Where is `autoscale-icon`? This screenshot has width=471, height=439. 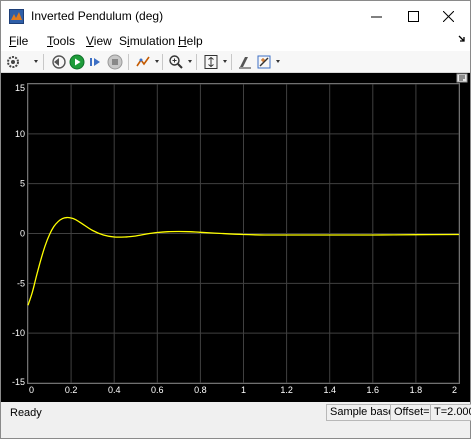 autoscale-icon is located at coordinates (211, 62).